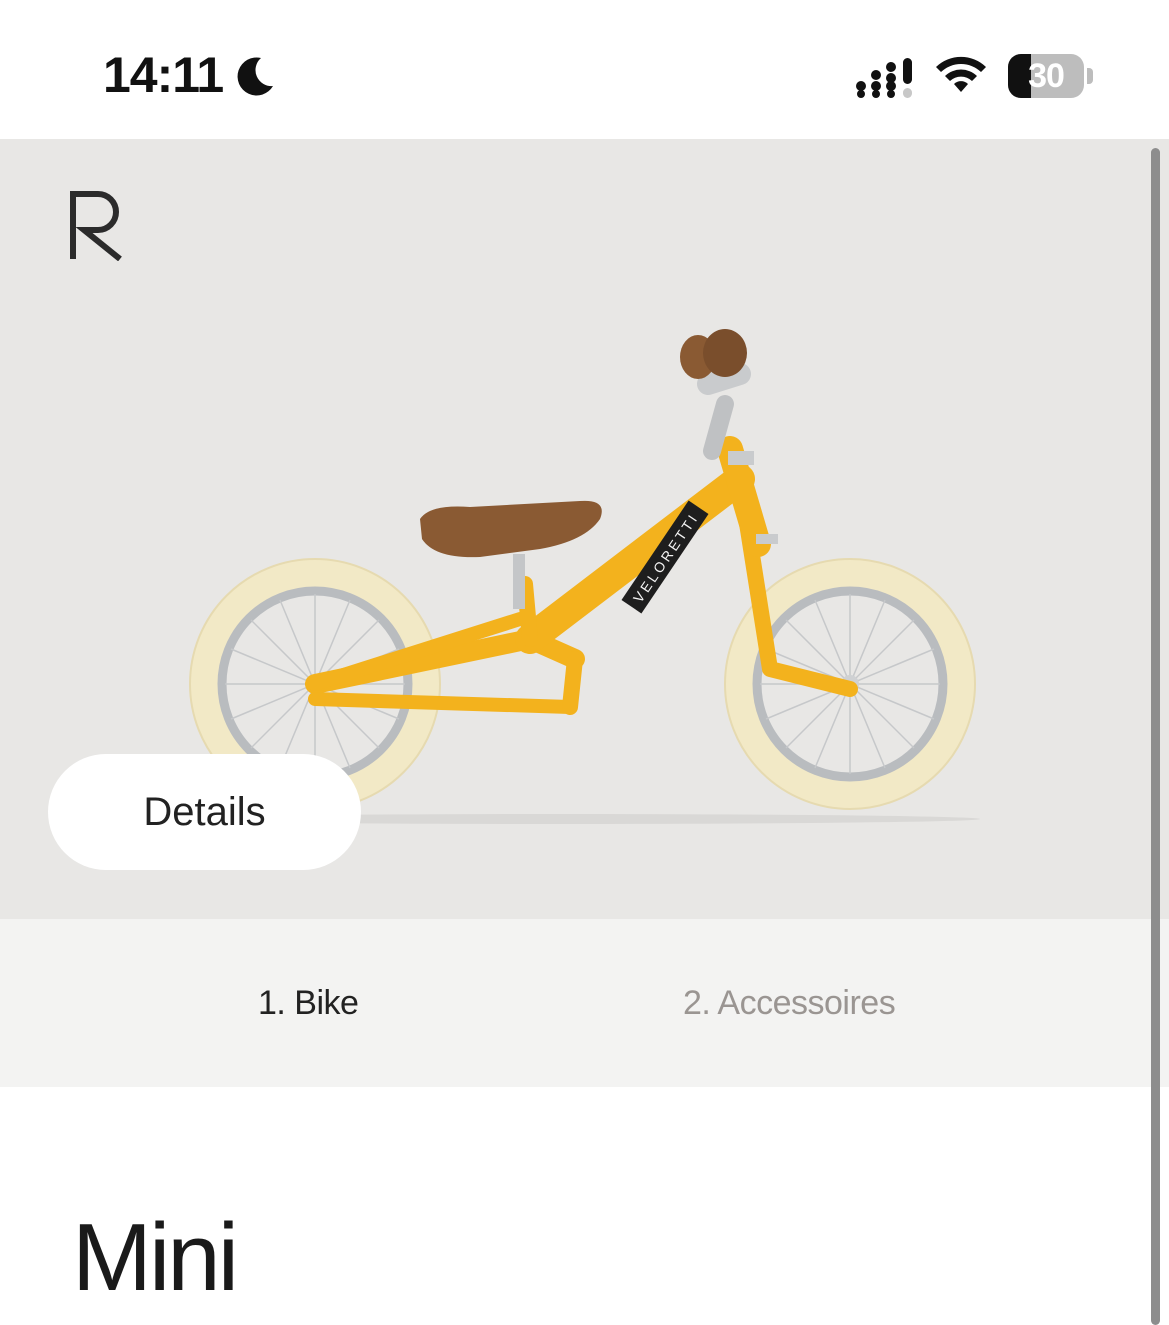 Image resolution: width=1169 pixels, height=1325 pixels. What do you see at coordinates (308, 1003) in the screenshot?
I see `tab-bike: 1. Bike` at bounding box center [308, 1003].